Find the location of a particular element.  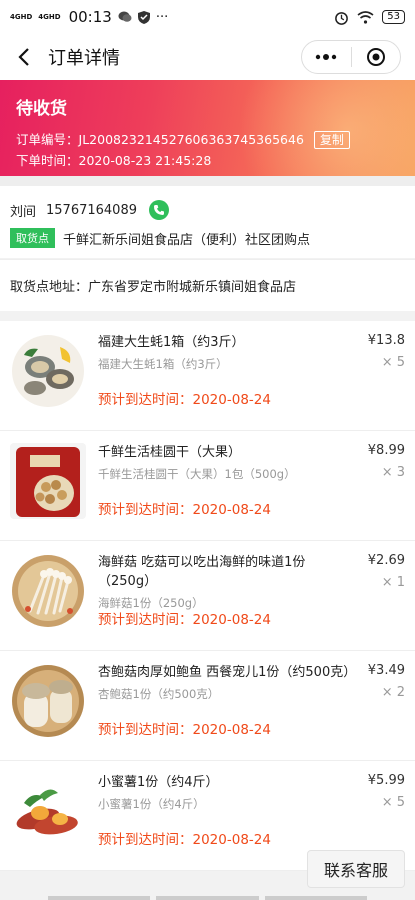

target-close-icon is located at coordinates (375, 57).